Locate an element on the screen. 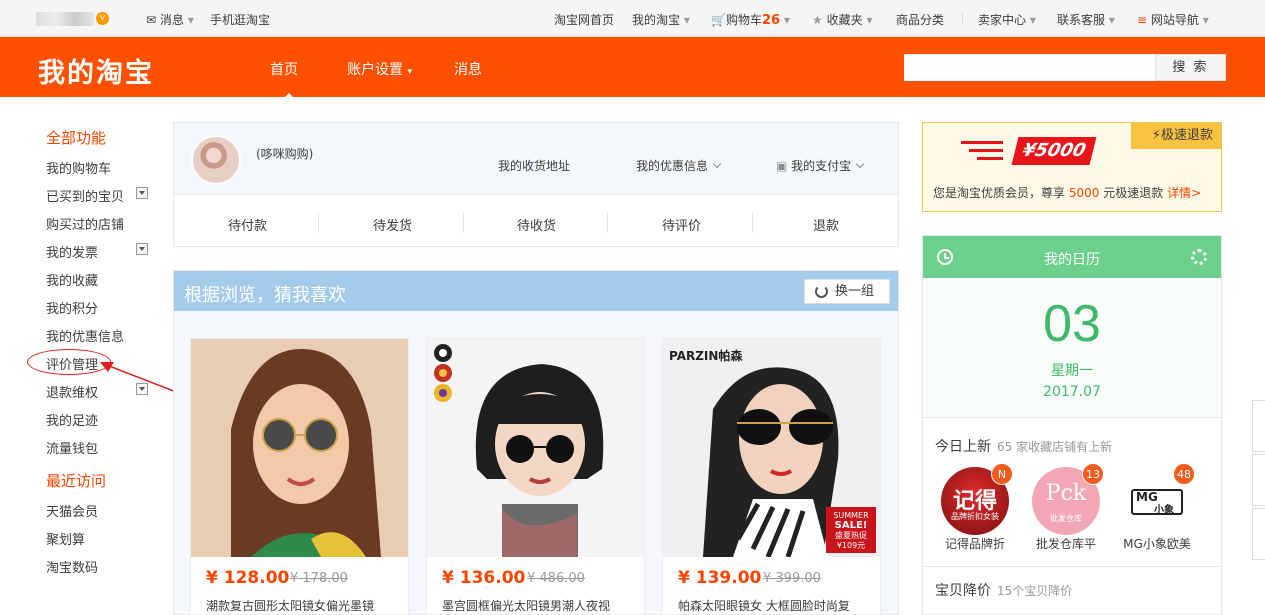  product-image: PARZIN帕森 SUMMER SALE! 盛夏热促 ¥109元 is located at coordinates (771, 448).